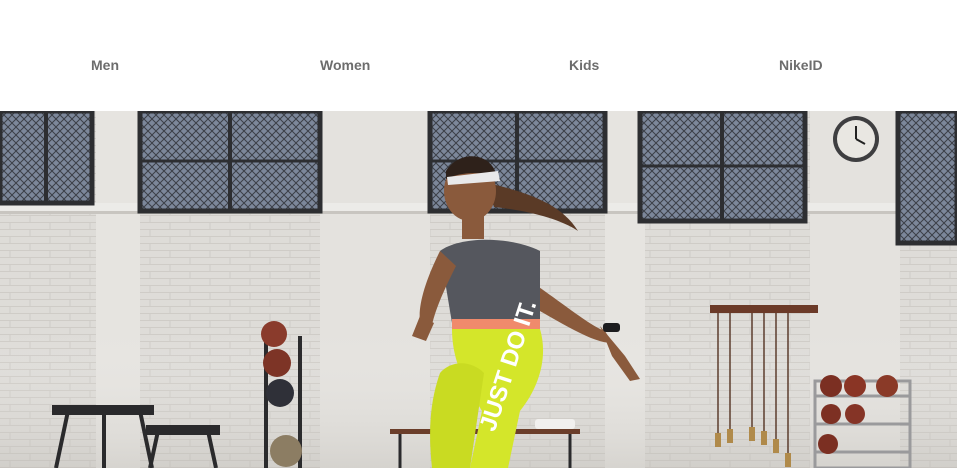  Describe the element at coordinates (47, 158) in the screenshot. I see `window-left` at that location.